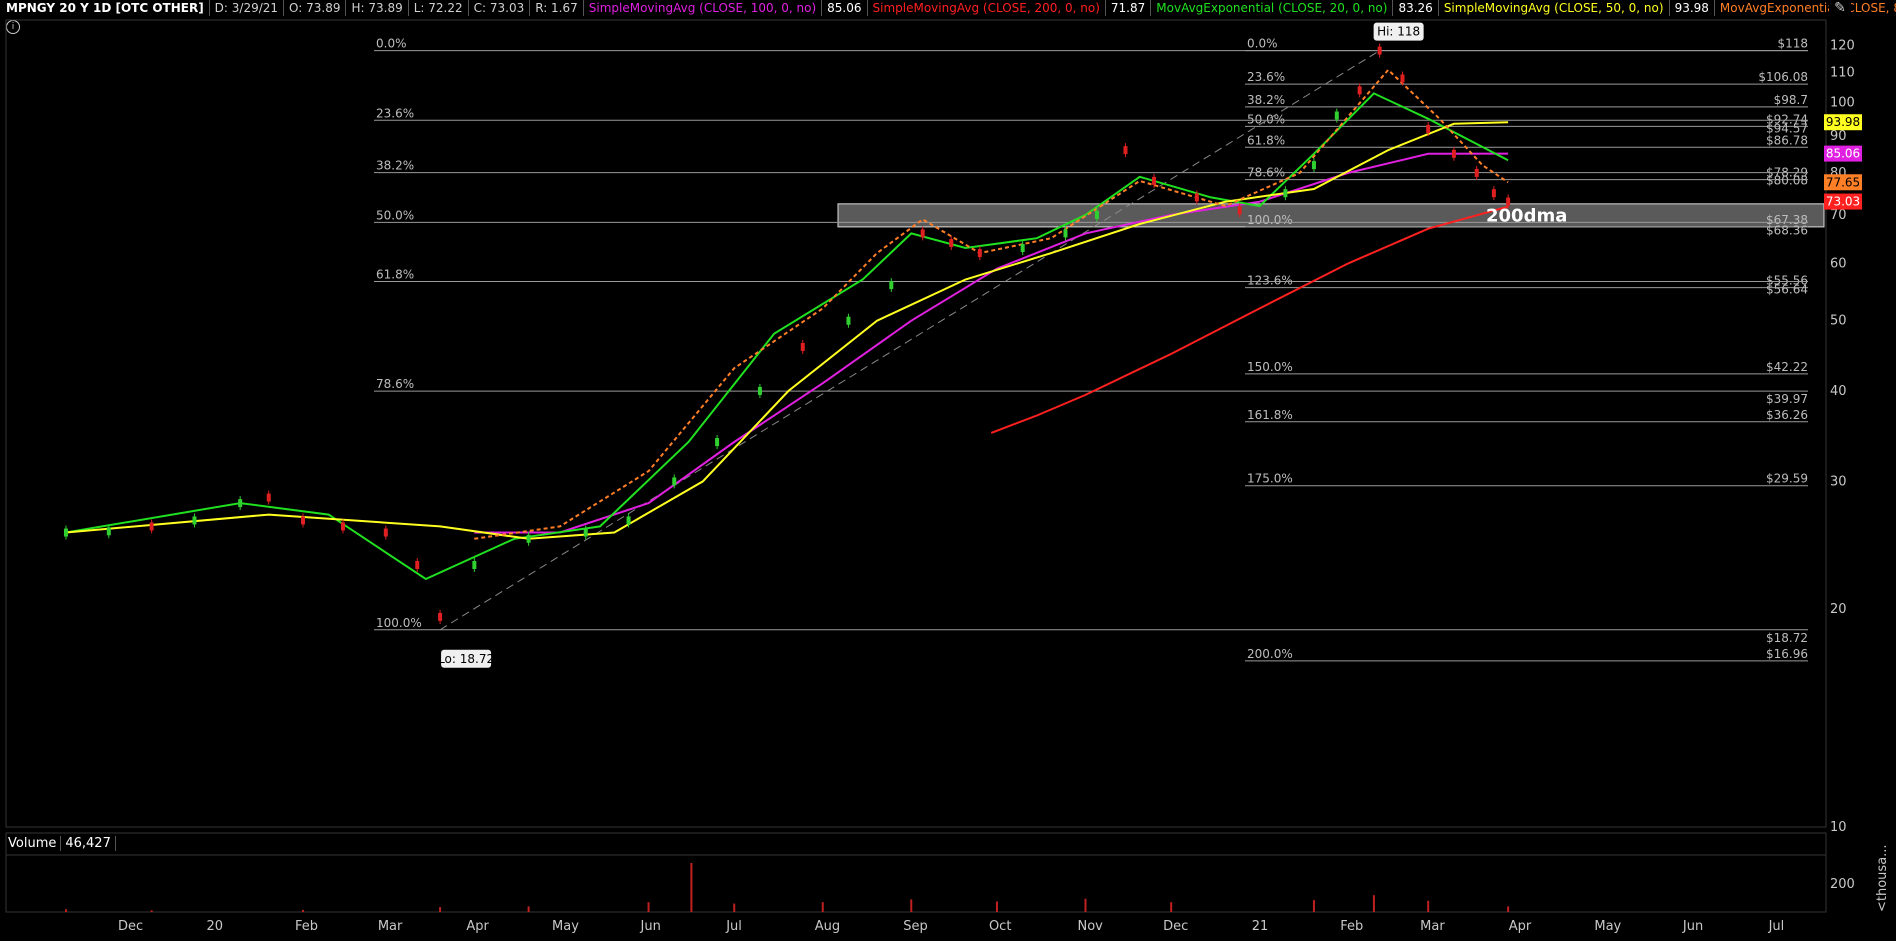 The image size is (1896, 941). What do you see at coordinates (1787, 654) in the screenshot?
I see `fib-price-label: $16.96` at bounding box center [1787, 654].